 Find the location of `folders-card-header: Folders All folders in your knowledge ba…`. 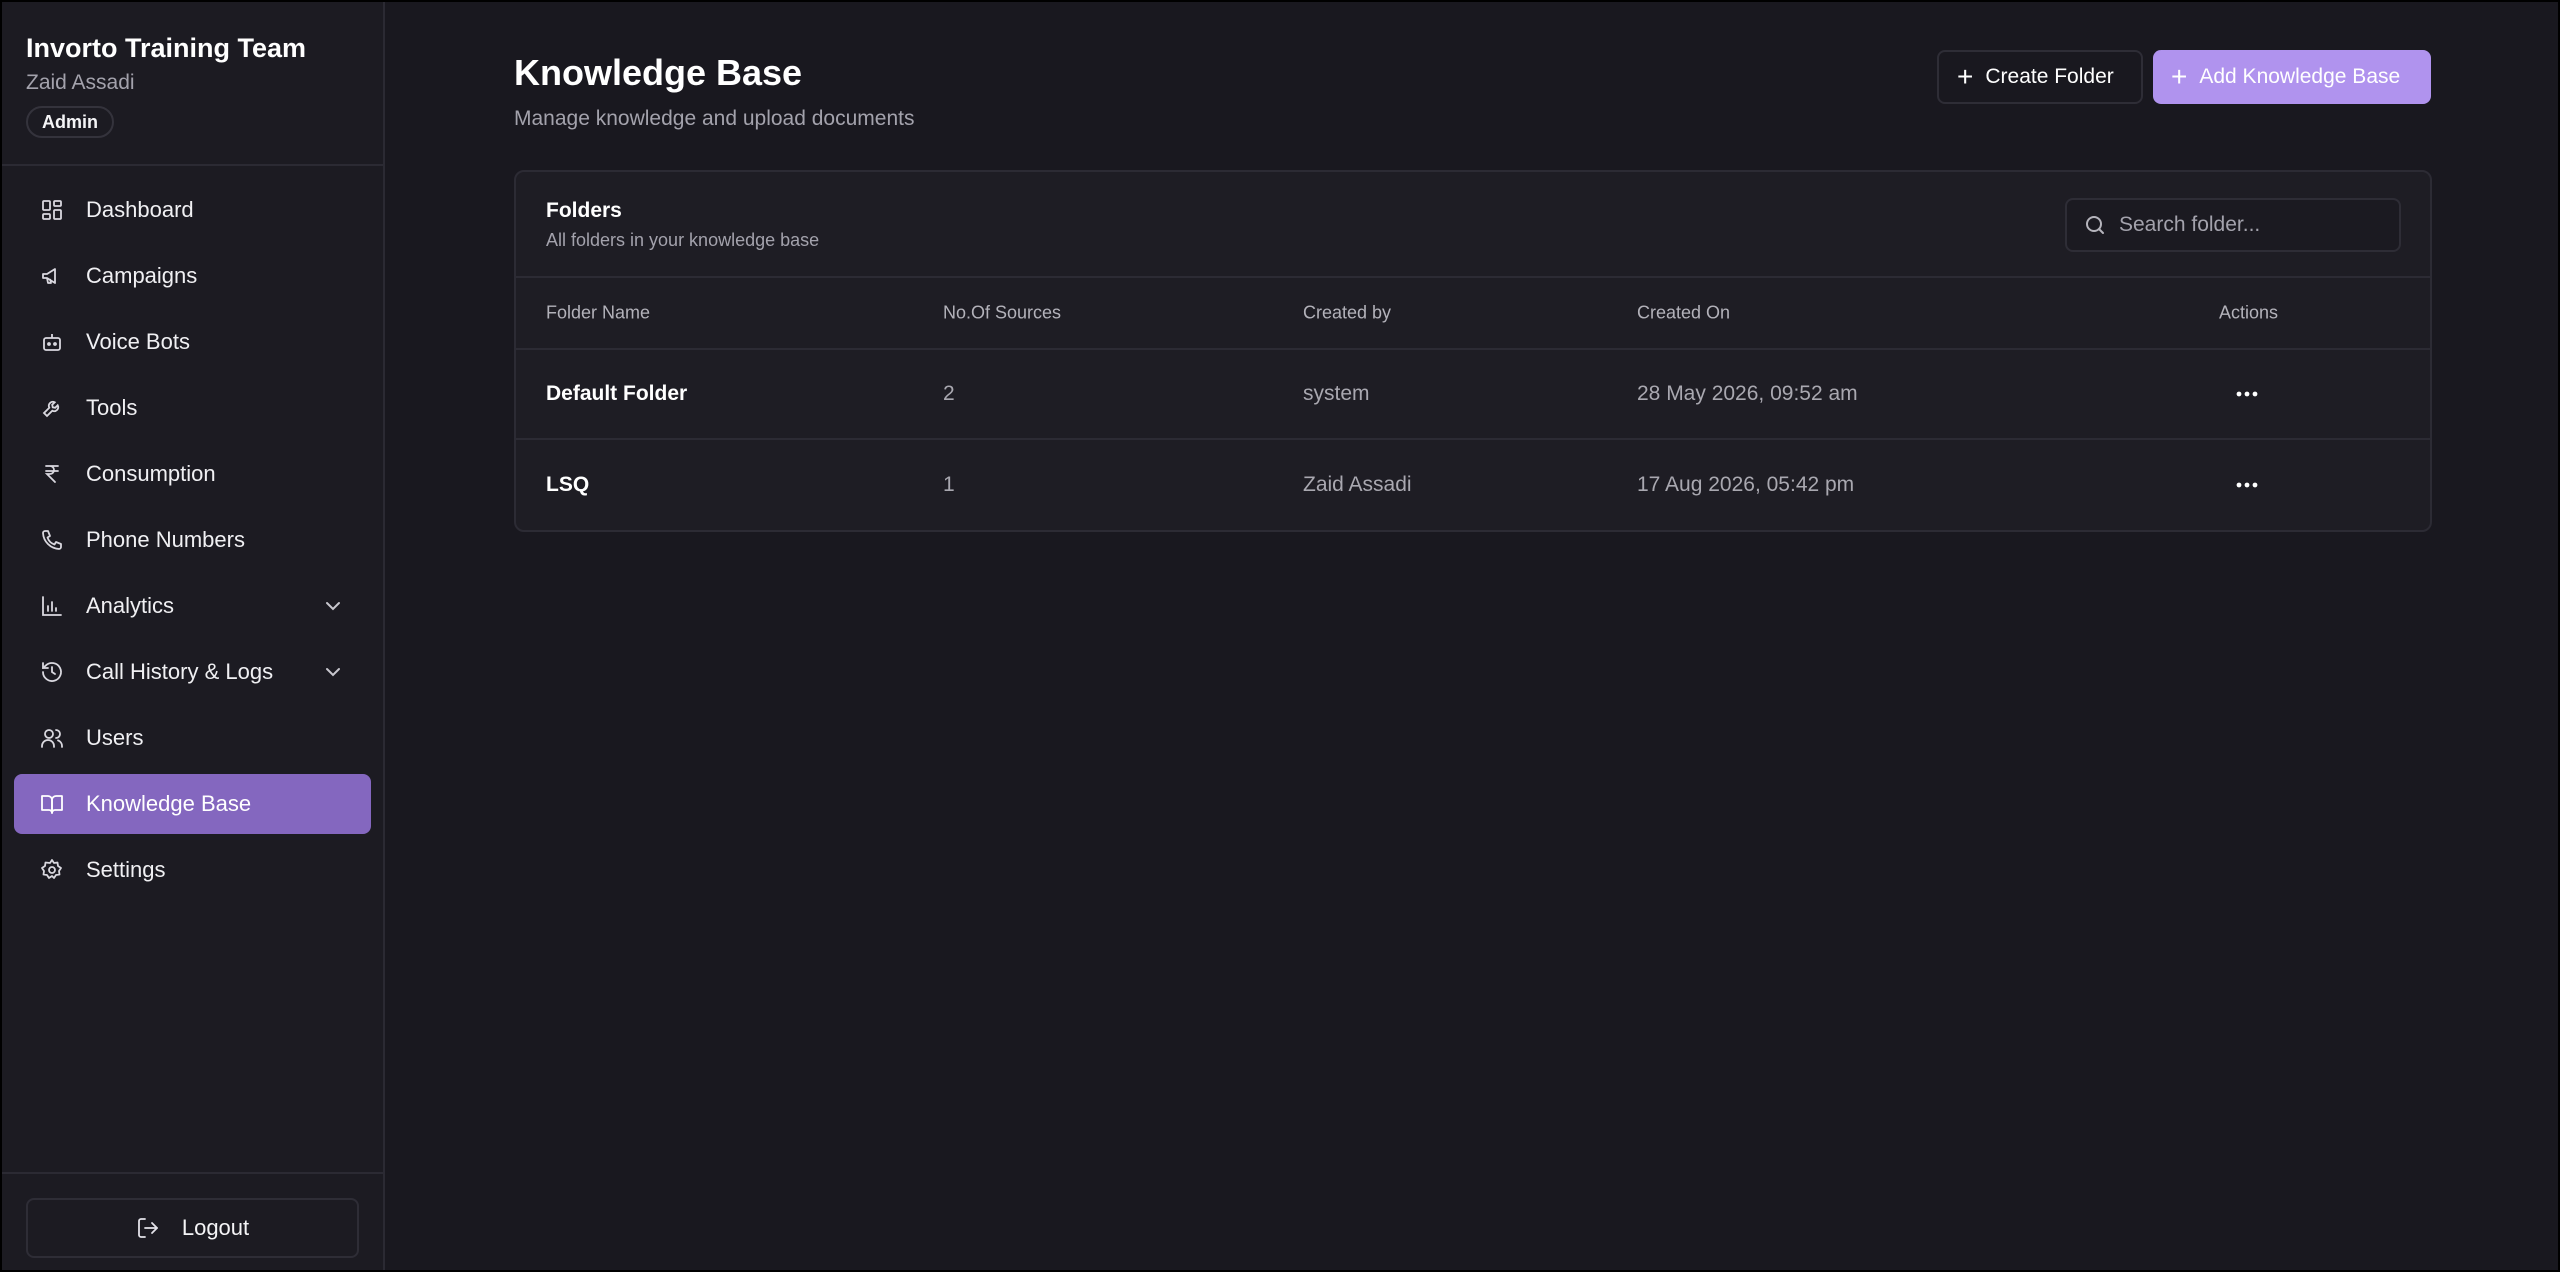

folders-card-header: Folders All folders in your knowledge ba… is located at coordinates (1473, 225).